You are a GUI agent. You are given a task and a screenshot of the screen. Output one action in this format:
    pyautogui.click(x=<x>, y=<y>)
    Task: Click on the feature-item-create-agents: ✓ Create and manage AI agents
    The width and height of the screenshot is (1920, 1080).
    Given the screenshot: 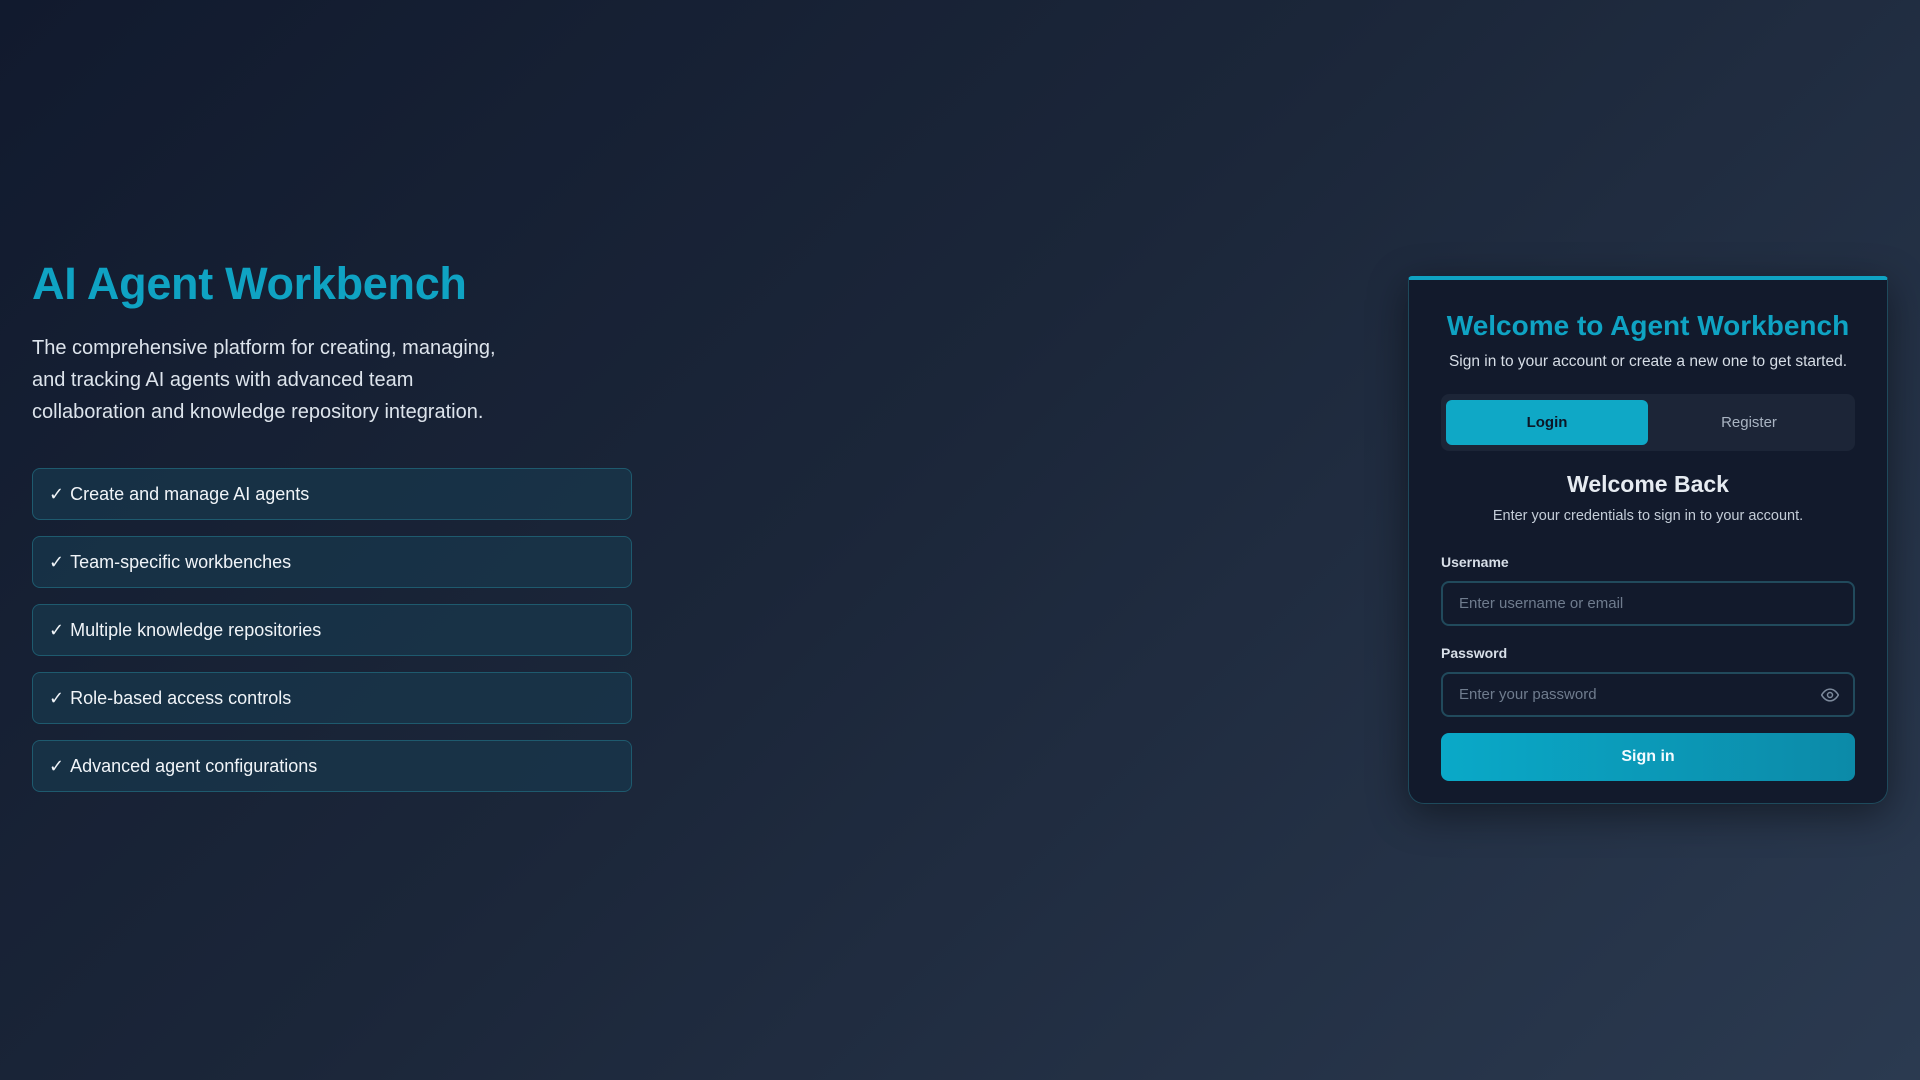 What is the action you would take?
    pyautogui.click(x=332, y=494)
    